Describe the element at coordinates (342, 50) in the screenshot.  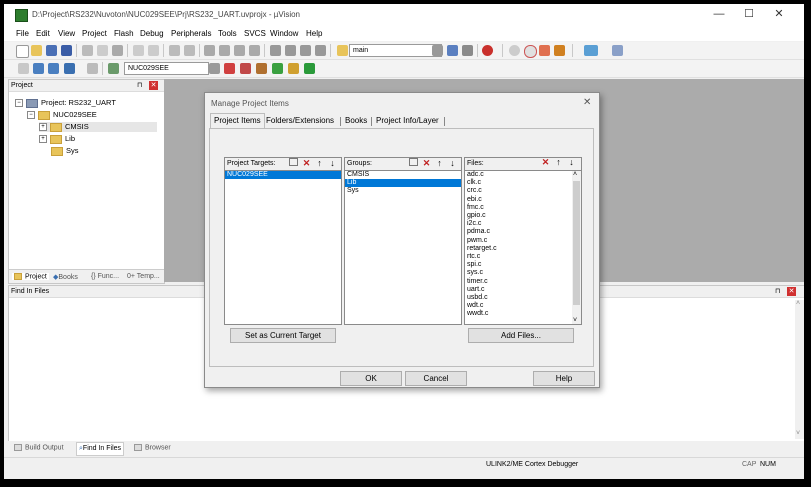
I see `find-folder-icon` at that location.